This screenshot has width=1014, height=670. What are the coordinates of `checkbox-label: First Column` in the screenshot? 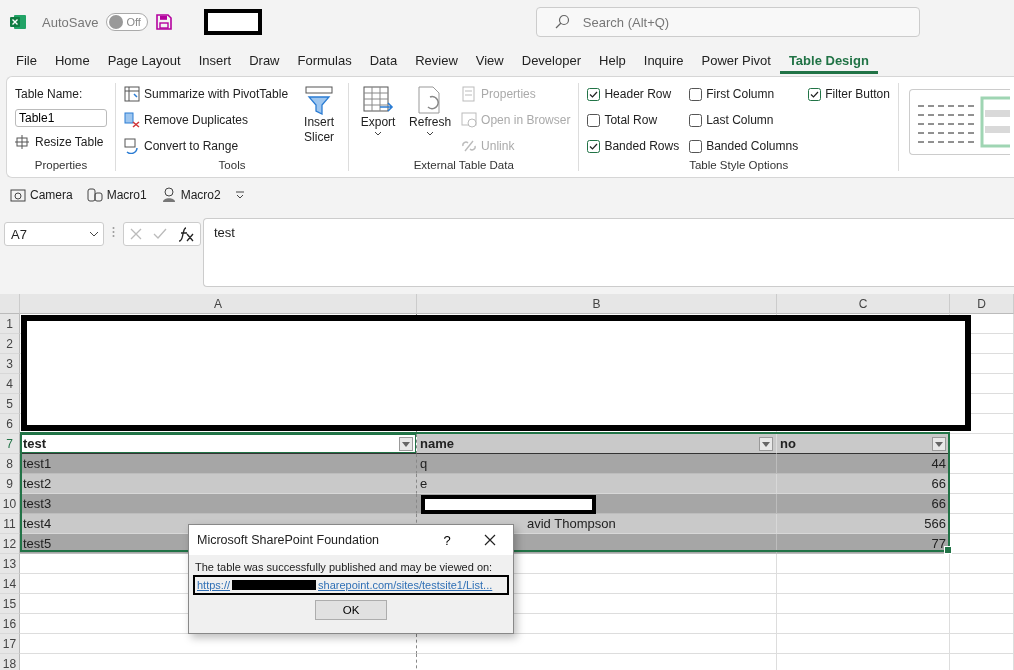 It's located at (740, 94).